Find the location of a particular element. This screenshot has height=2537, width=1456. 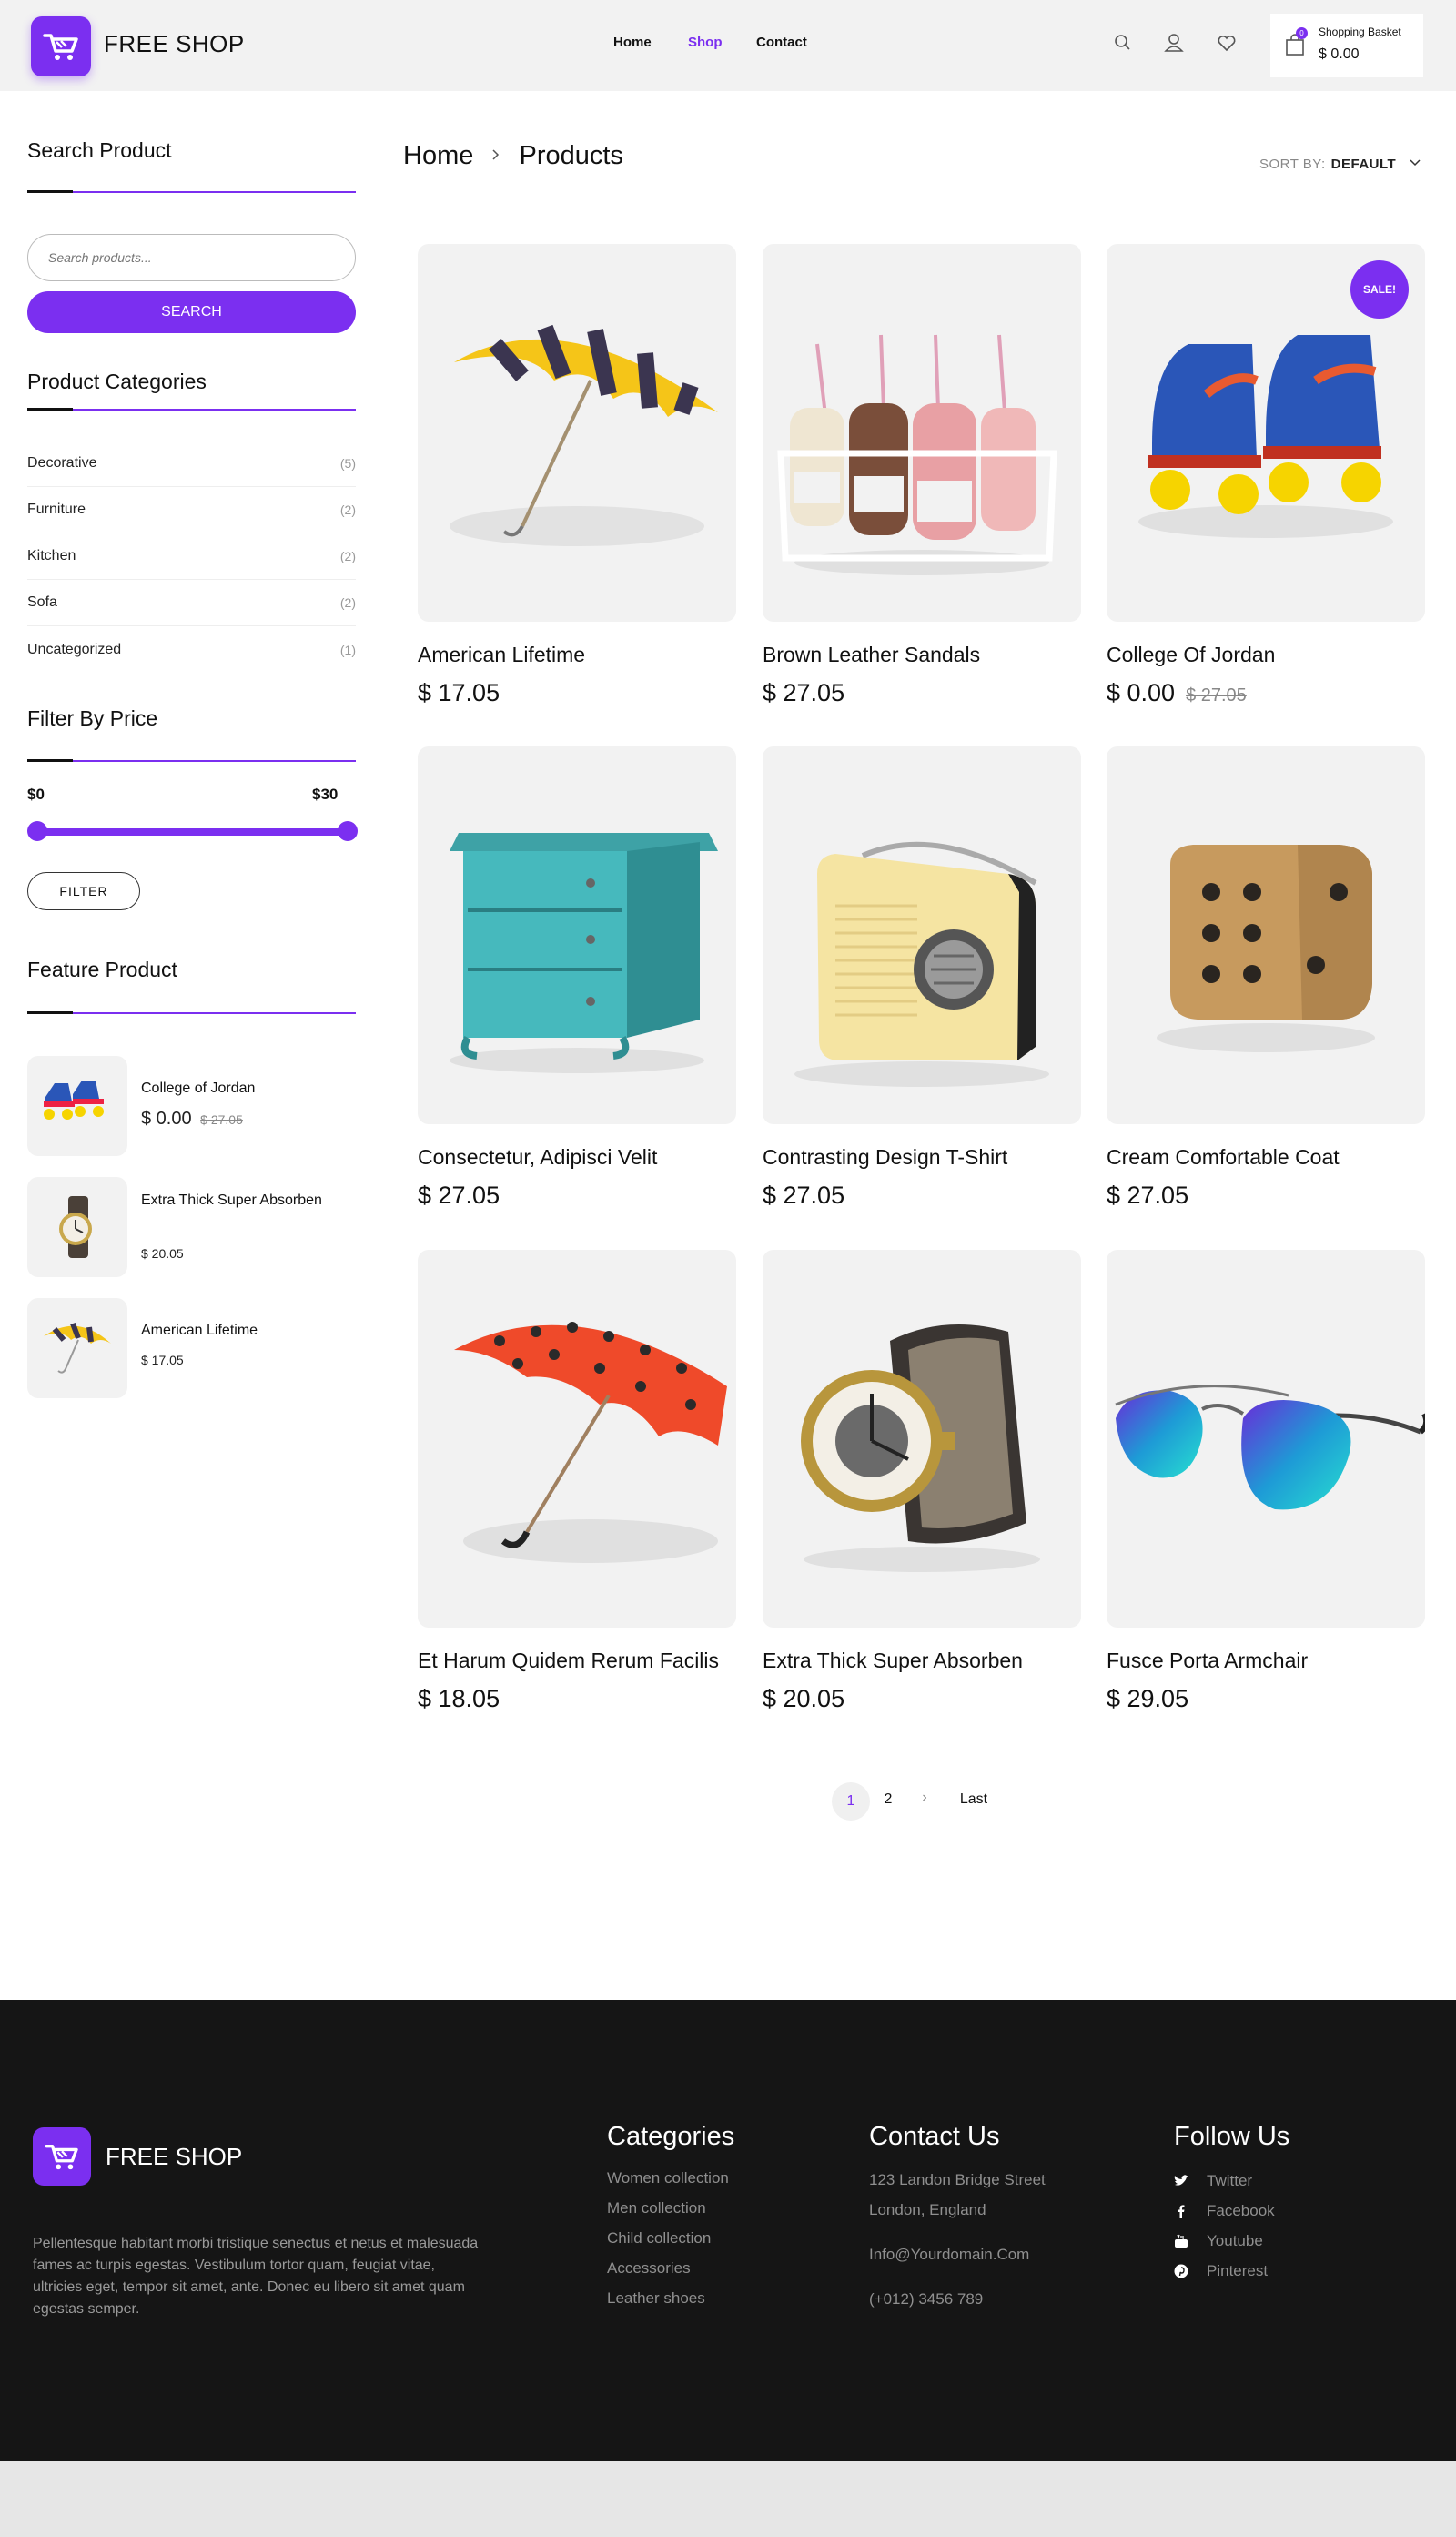

product-name: Contrasting Design T-Shirt is located at coordinates (885, 1157).